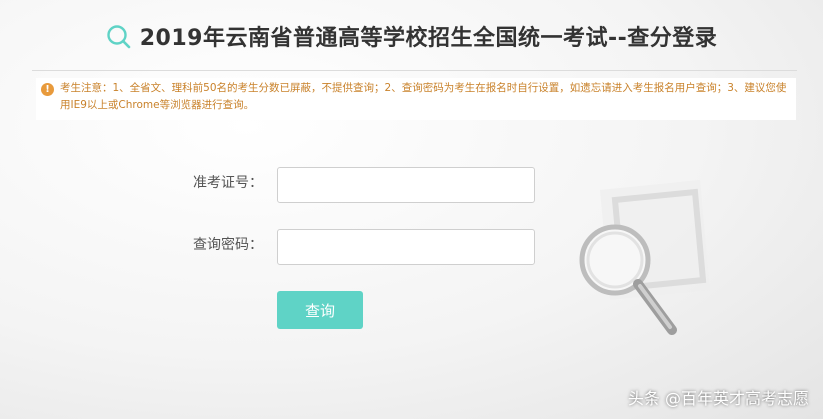 The height and width of the screenshot is (419, 823). Describe the element at coordinates (414, 70) in the screenshot. I see `header-divider` at that location.